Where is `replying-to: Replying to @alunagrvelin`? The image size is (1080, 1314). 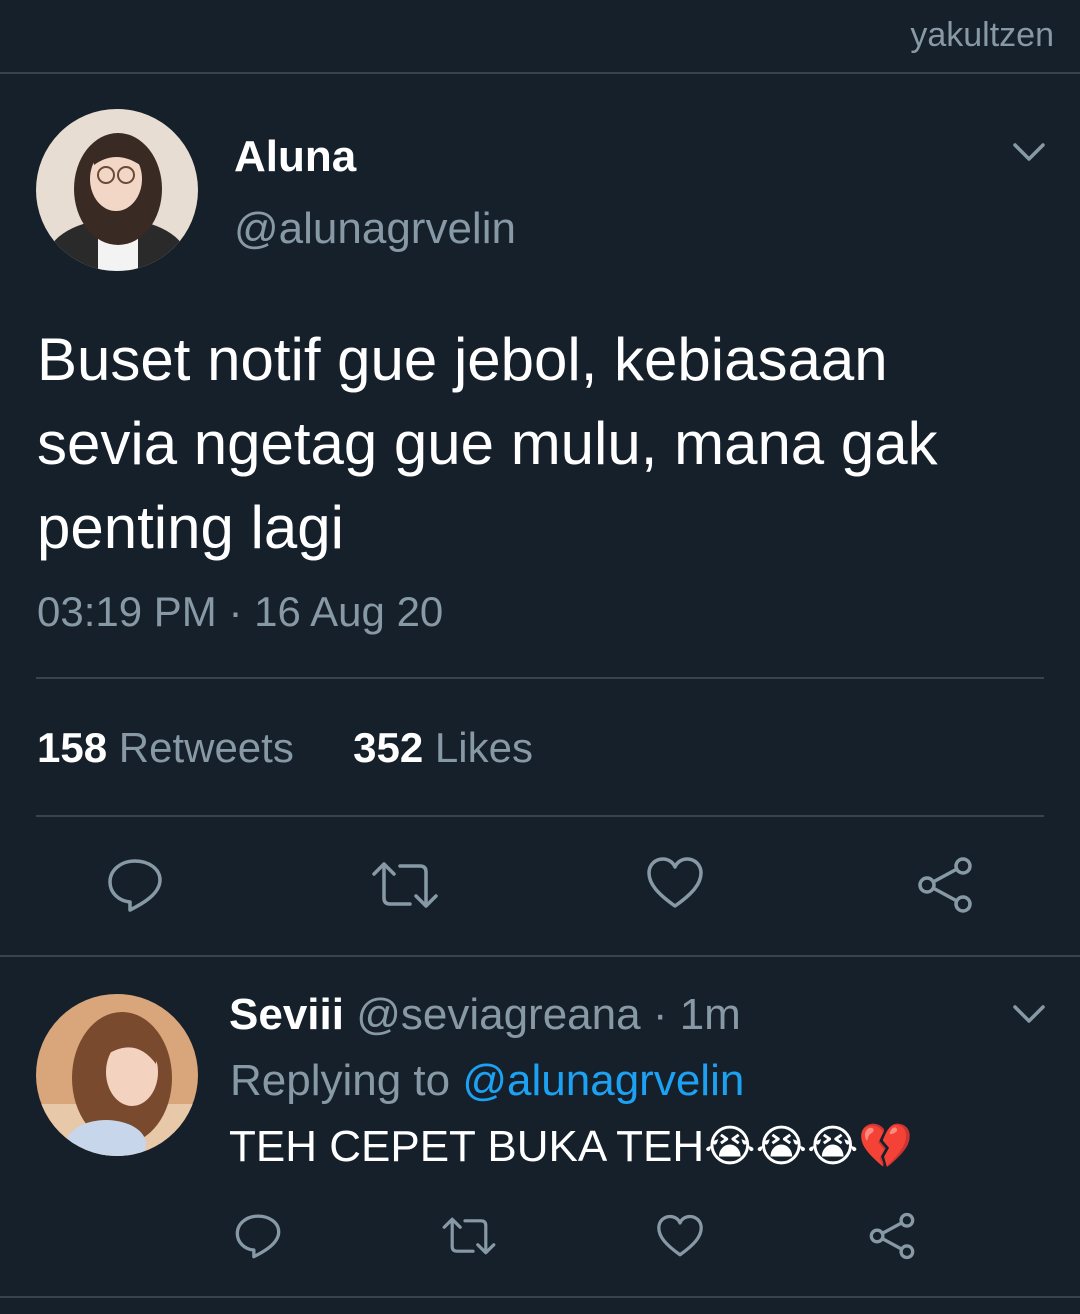 replying-to: Replying to @alunagrvelin is located at coordinates (487, 1081).